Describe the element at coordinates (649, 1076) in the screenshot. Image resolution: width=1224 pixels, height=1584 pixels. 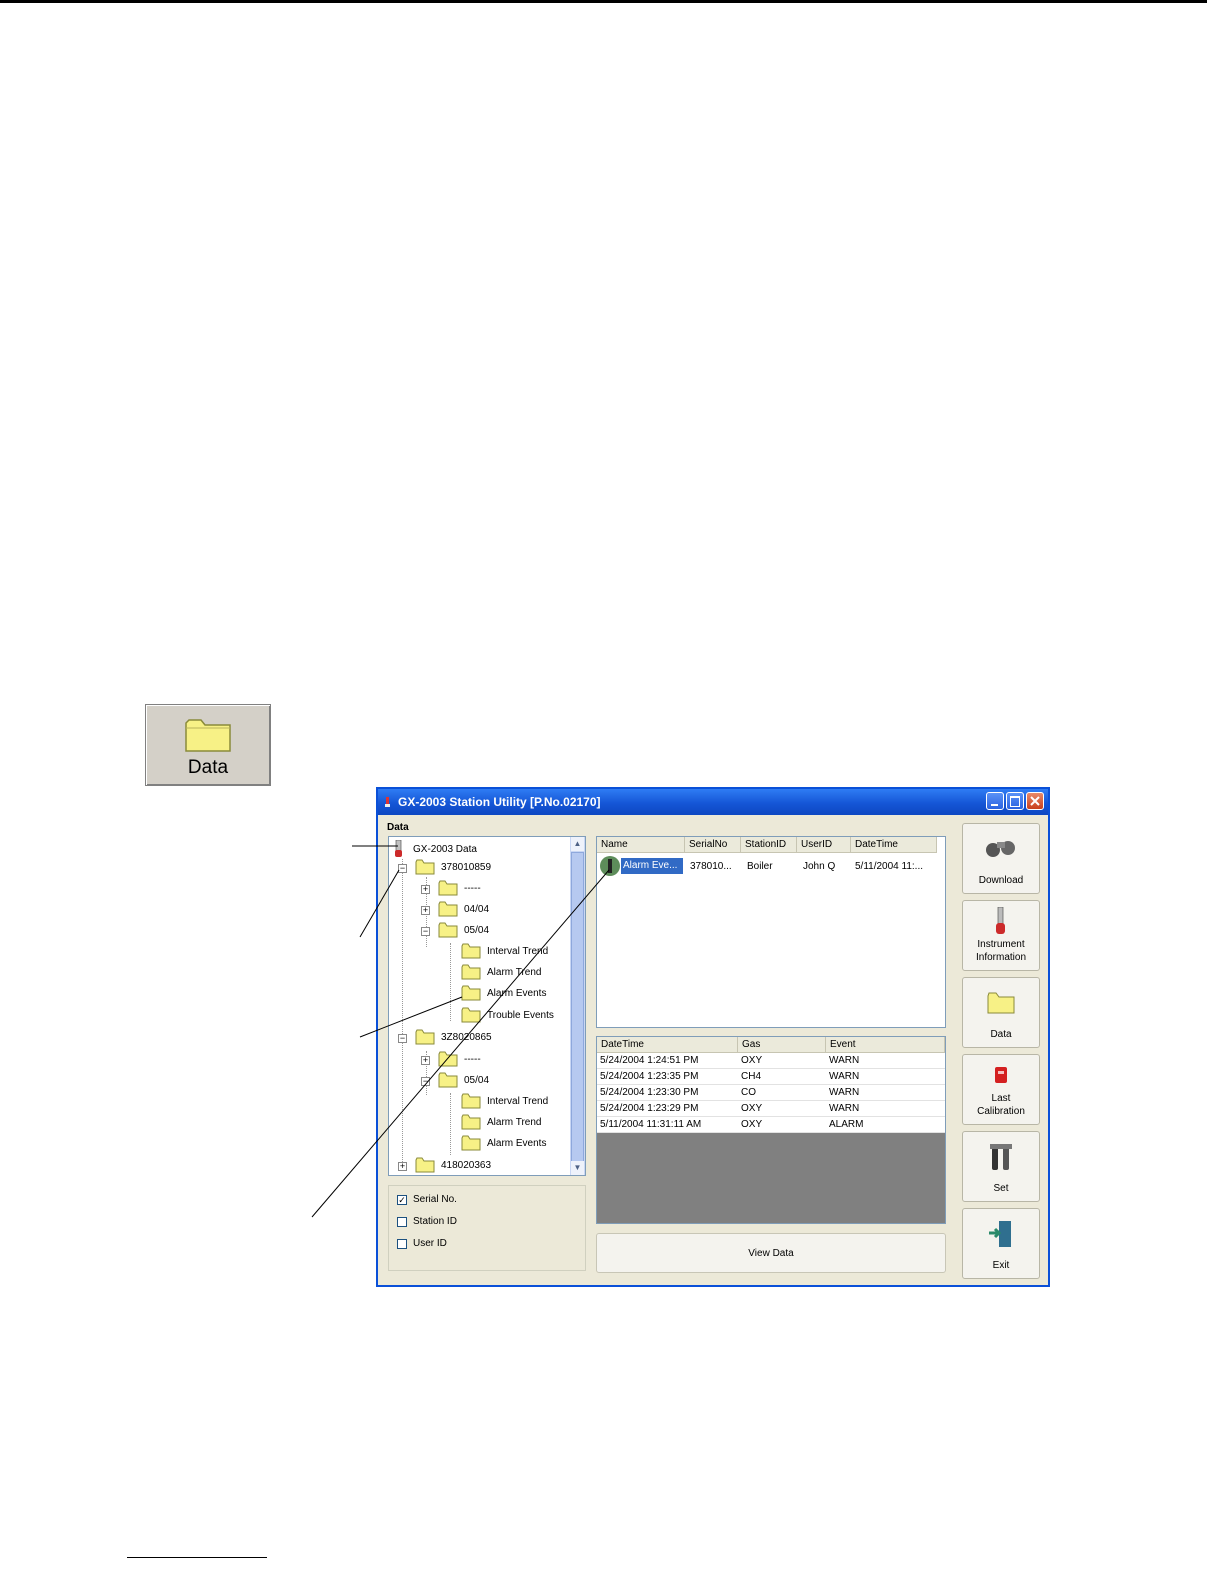
I see `event-datetime-cell: 5/24/2004 1:23:35 PM` at that location.